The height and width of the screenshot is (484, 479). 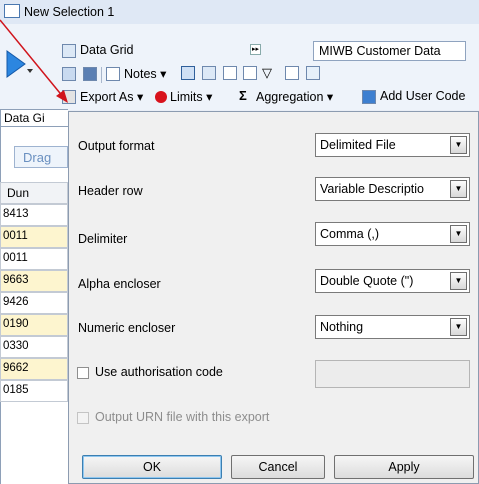 I want to click on view-select: ▸▸, so click(x=170, y=50).